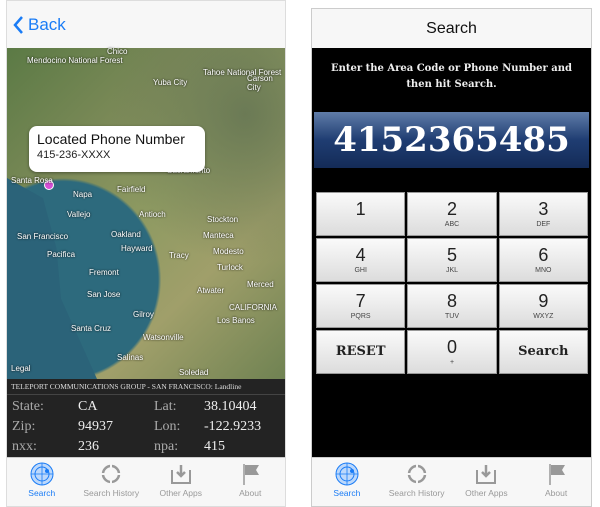 The height and width of the screenshot is (507, 600). What do you see at coordinates (360, 209) in the screenshot?
I see `key-digit: 1` at bounding box center [360, 209].